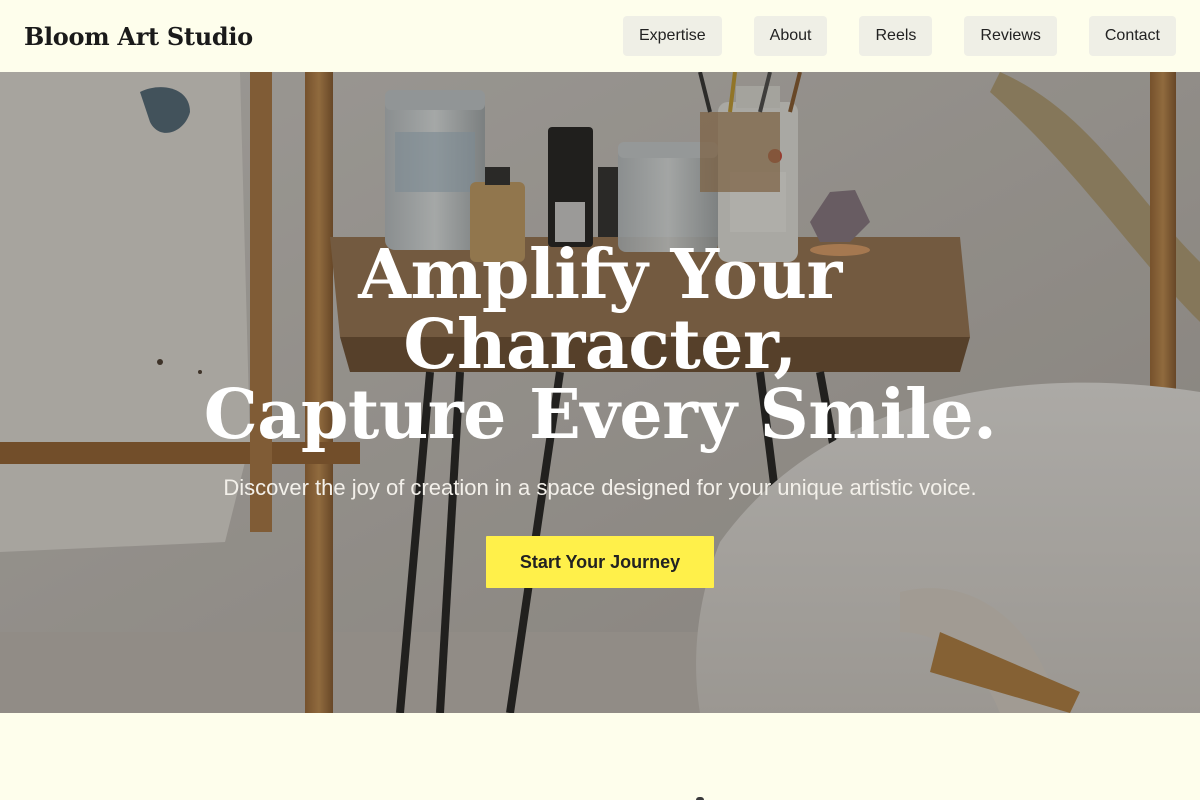  I want to click on nav-expertise-button: Expertise, so click(672, 36).